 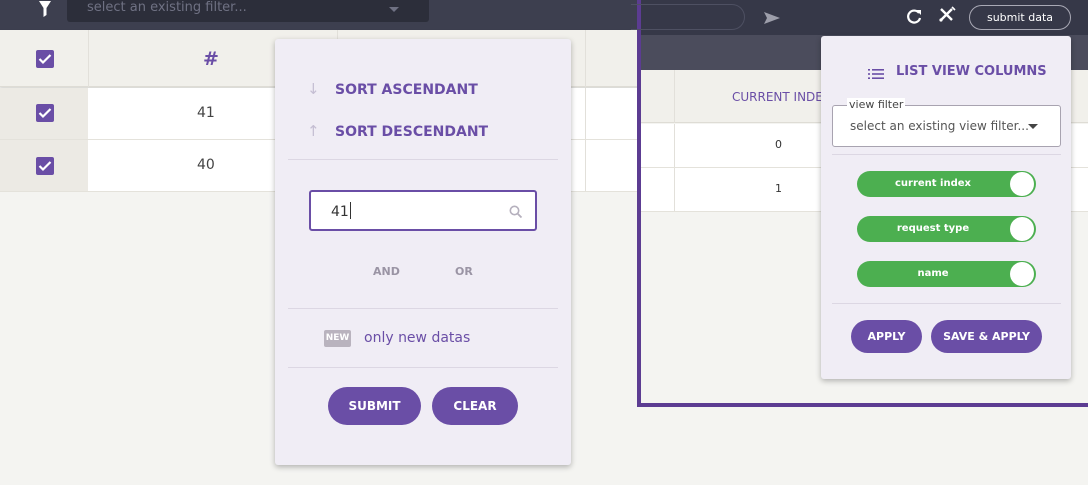 What do you see at coordinates (313, 89) in the screenshot?
I see `arrow-down-icon: ↓` at bounding box center [313, 89].